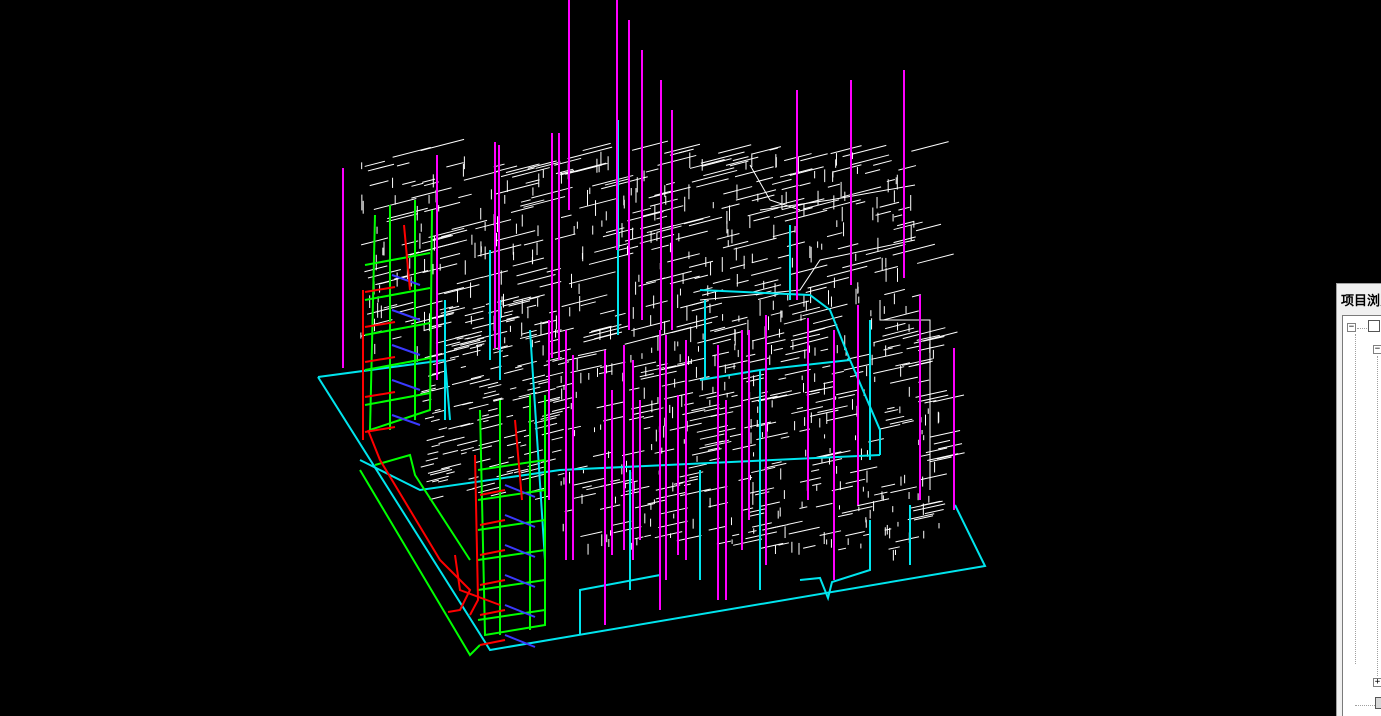 The height and width of the screenshot is (716, 1381). I want to click on cyan-pipe, so click(620, 604).